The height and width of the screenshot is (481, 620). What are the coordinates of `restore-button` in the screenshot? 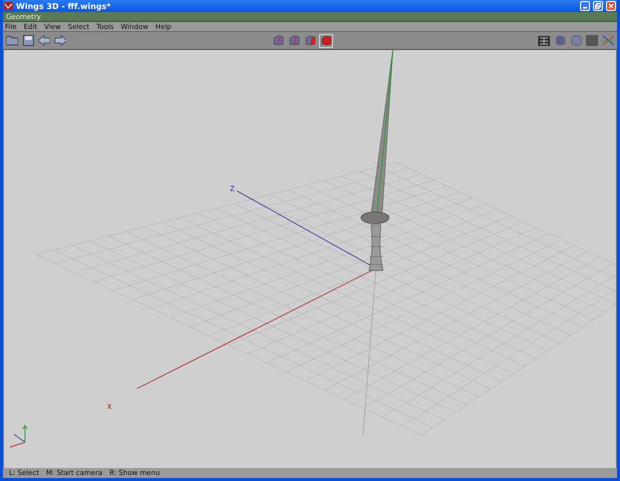 It's located at (598, 6).